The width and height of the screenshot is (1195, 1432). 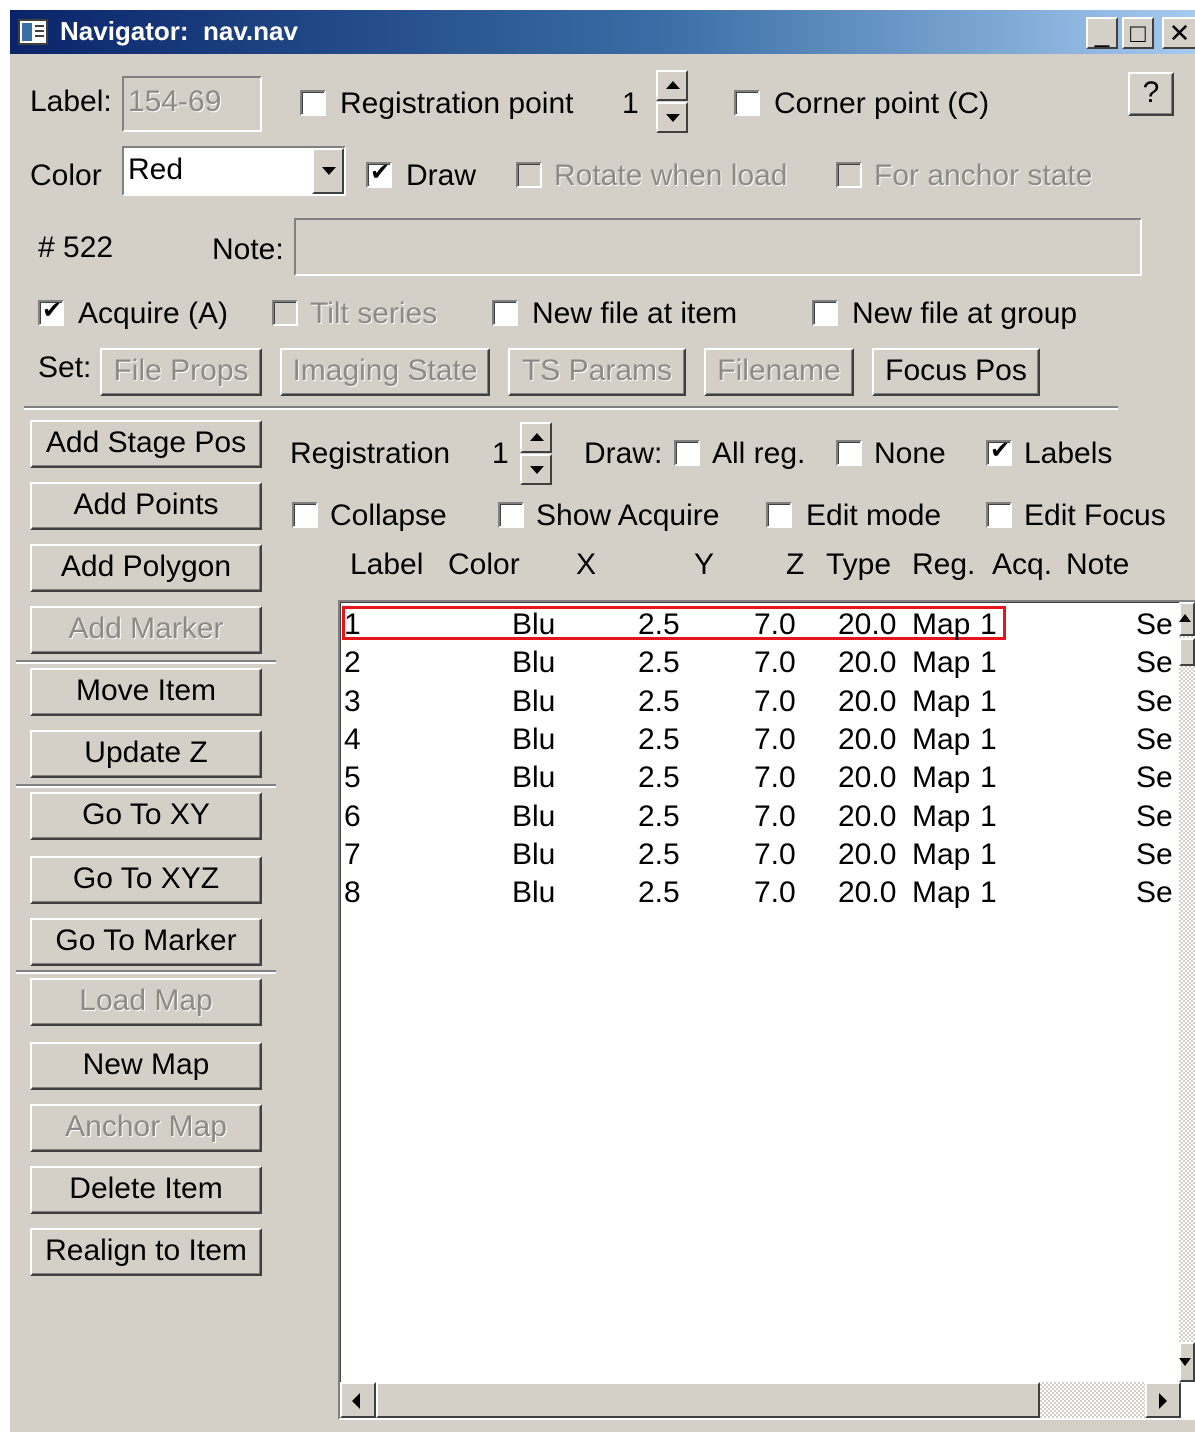 I want to click on cell-label: 3, so click(x=352, y=701).